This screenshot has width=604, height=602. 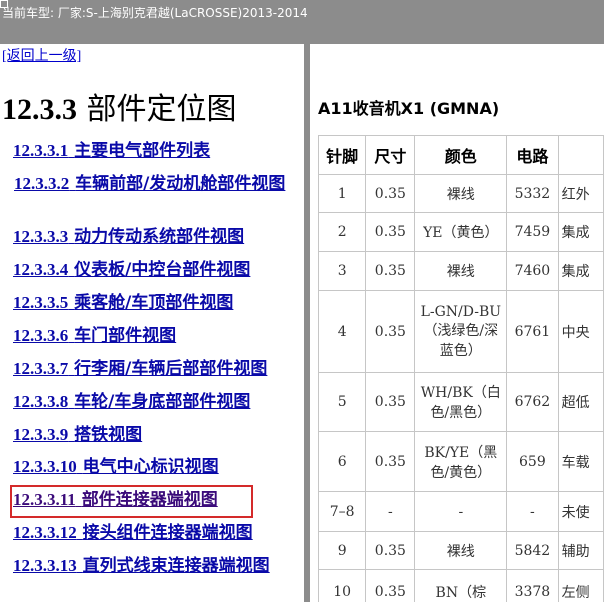 What do you see at coordinates (342, 511) in the screenshot?
I see `cell-pin: 7–8` at bounding box center [342, 511].